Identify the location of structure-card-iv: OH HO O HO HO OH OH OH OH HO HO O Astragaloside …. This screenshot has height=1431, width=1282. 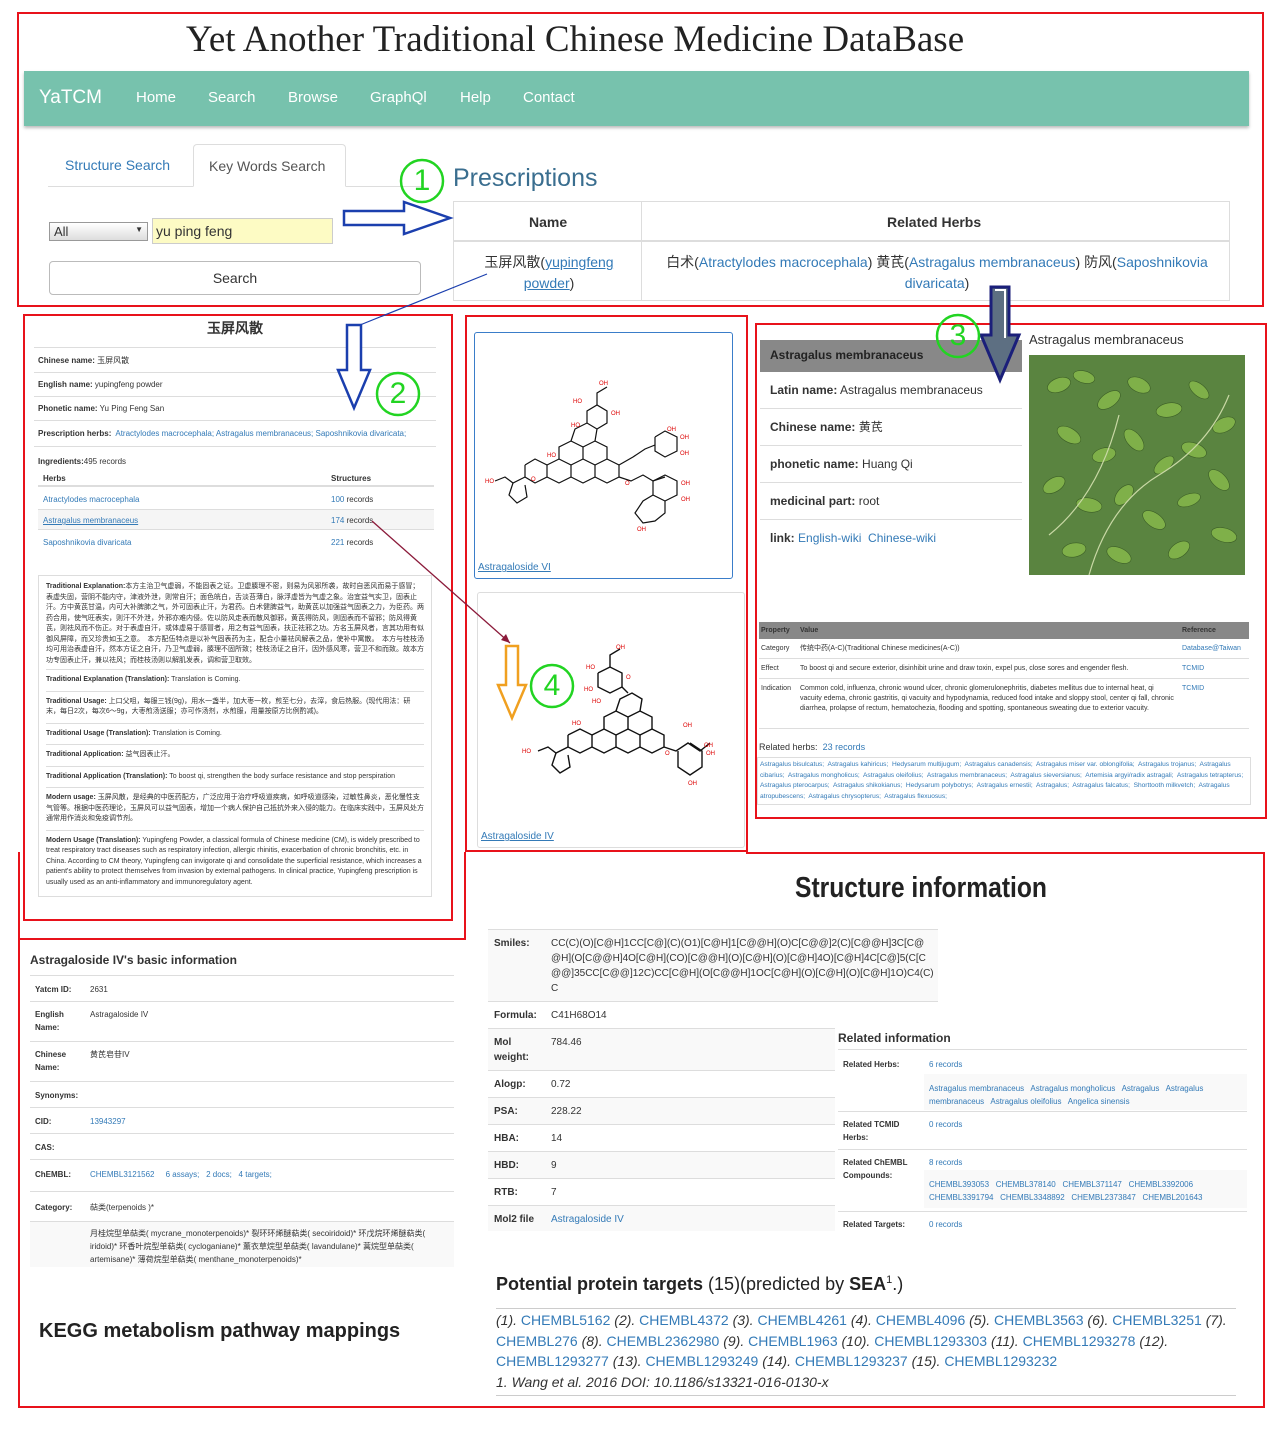
(611, 720).